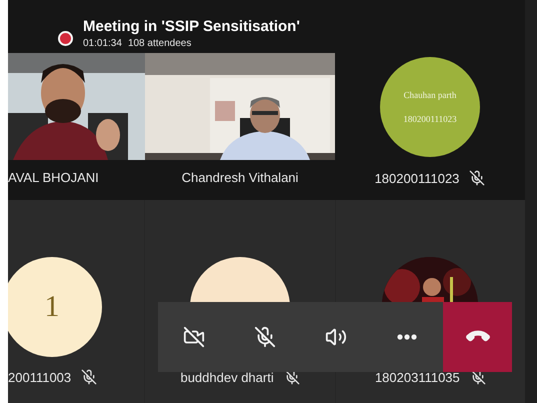 The image size is (537, 403). I want to click on participant-name: 200111003, so click(40, 377).